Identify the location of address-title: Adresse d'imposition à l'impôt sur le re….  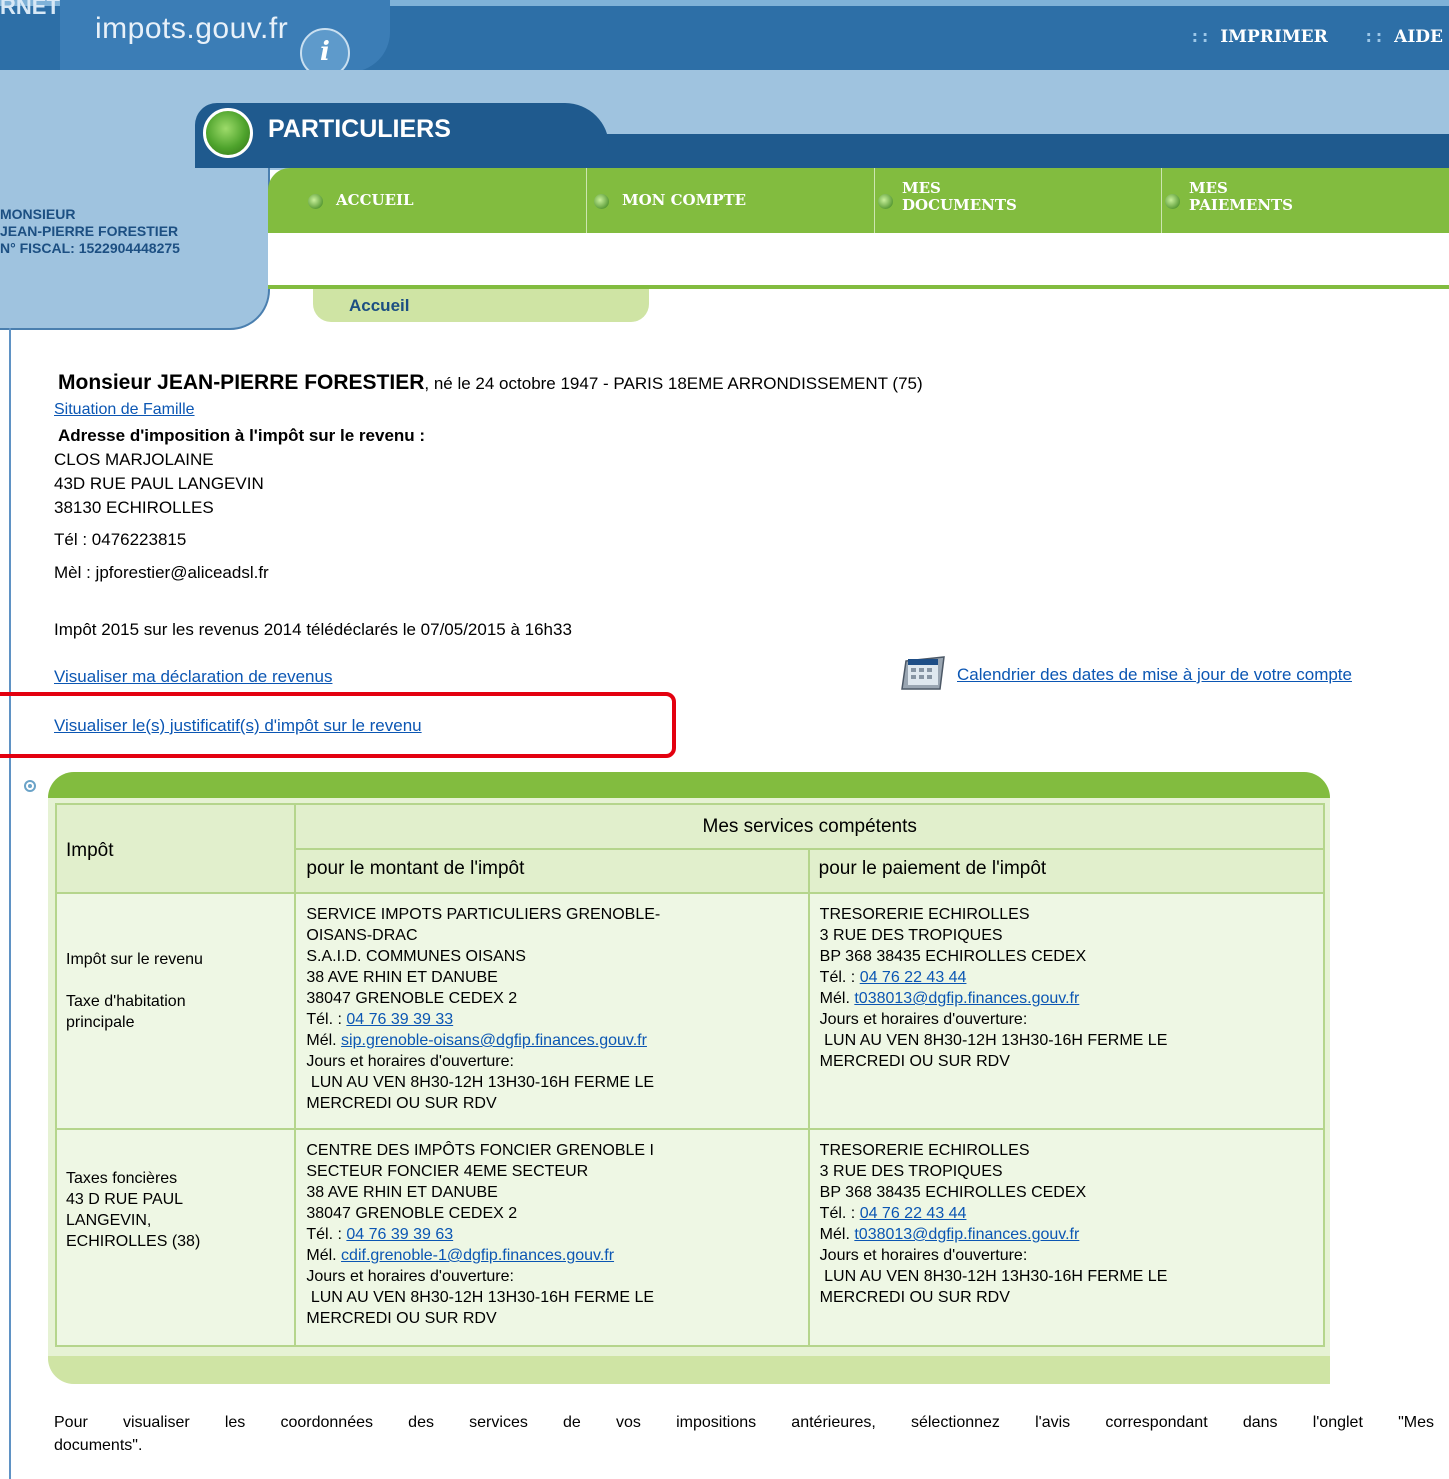
(242, 435).